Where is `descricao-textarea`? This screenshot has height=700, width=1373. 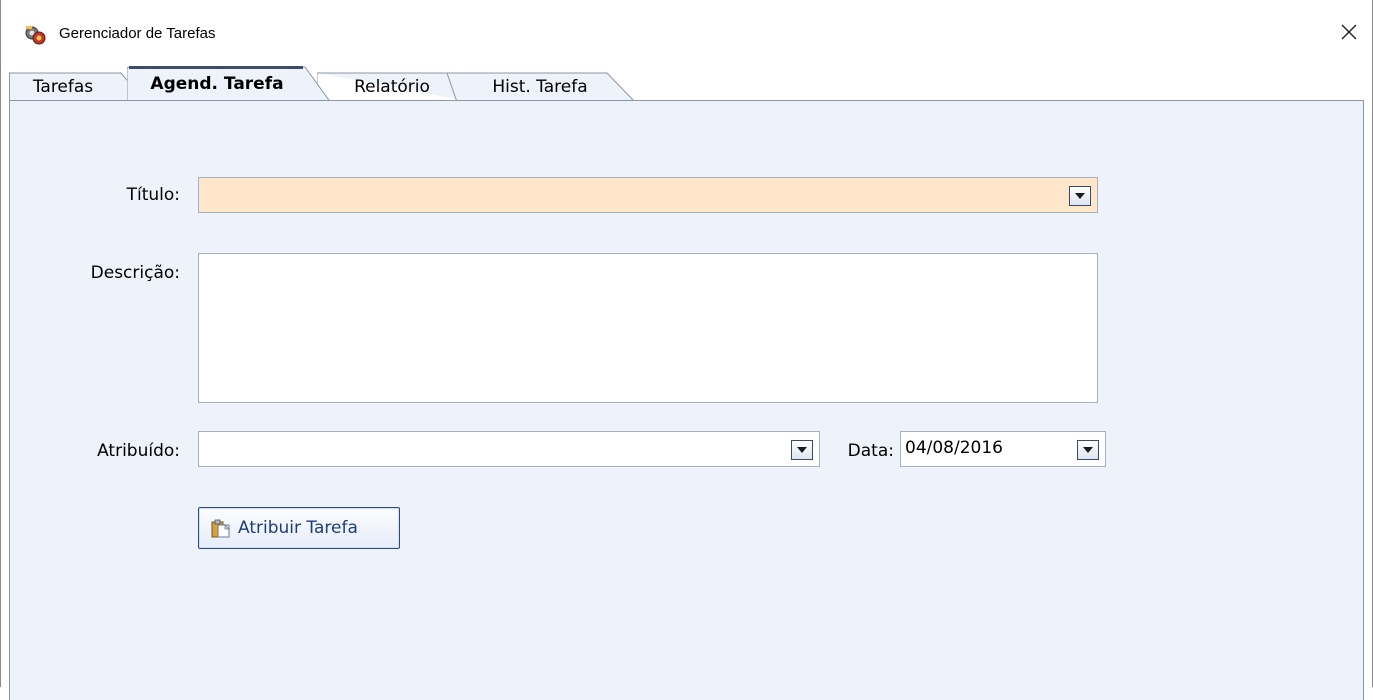
descricao-textarea is located at coordinates (648, 328).